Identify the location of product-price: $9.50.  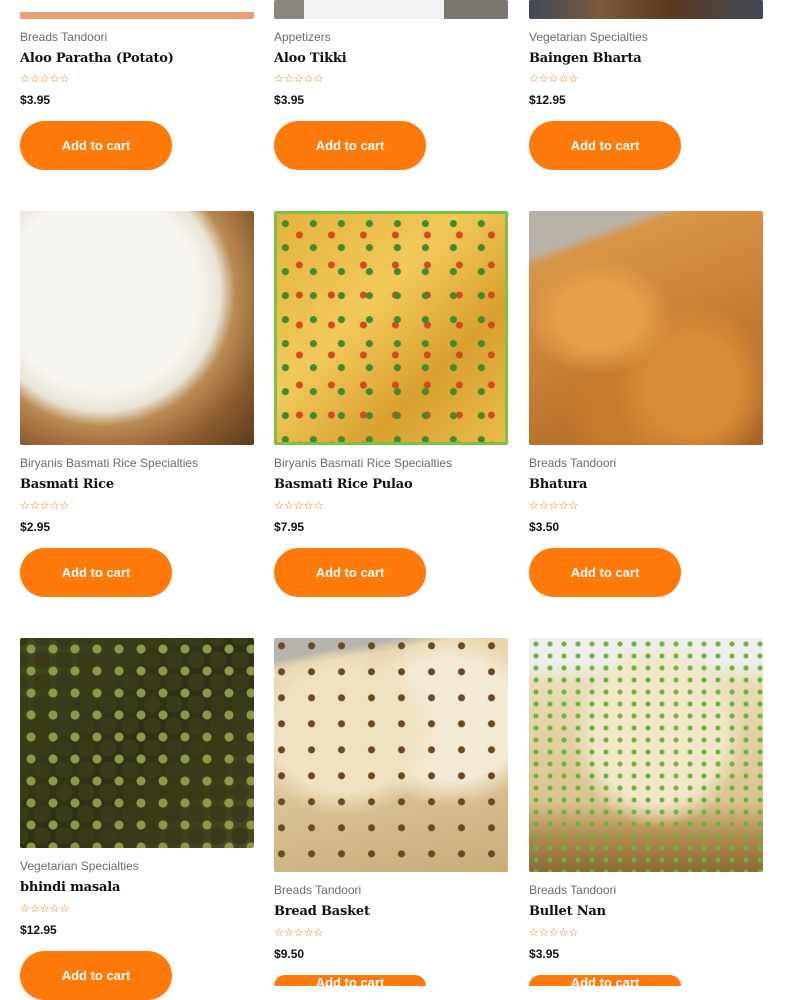
(289, 954).